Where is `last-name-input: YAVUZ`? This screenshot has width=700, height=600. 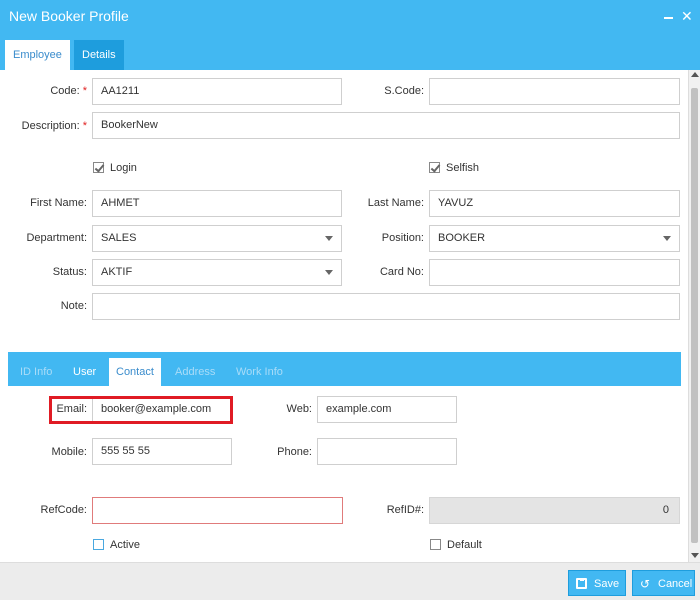
last-name-input: YAVUZ is located at coordinates (554, 203).